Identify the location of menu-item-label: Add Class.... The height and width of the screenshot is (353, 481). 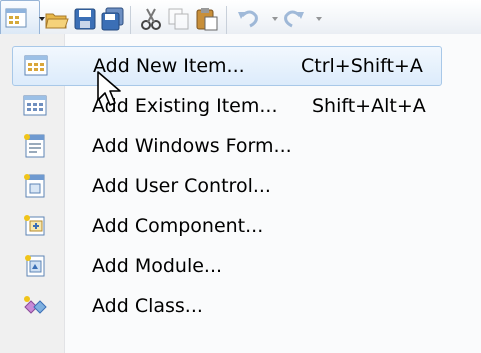
(147, 306).